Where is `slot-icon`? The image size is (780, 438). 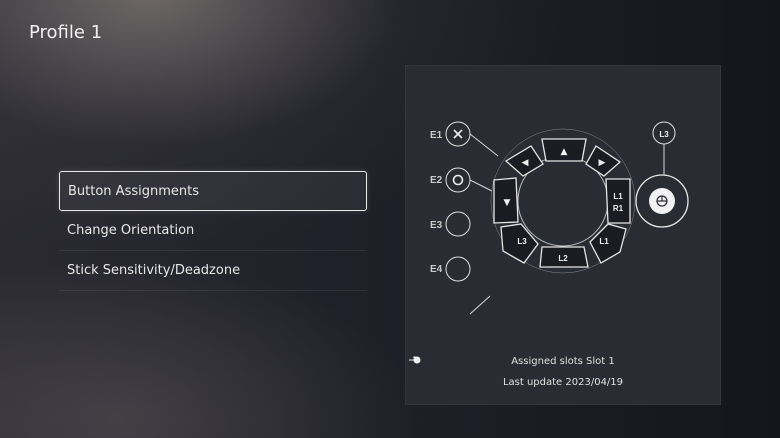
slot-icon is located at coordinates (415, 360).